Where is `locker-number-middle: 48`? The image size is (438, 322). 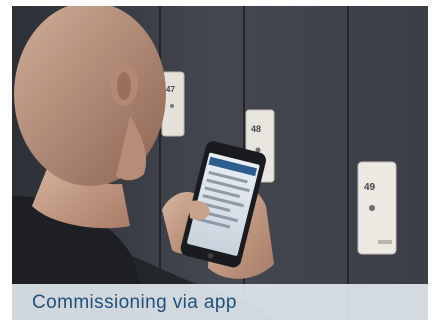
locker-number-middle: 48 is located at coordinates (256, 129).